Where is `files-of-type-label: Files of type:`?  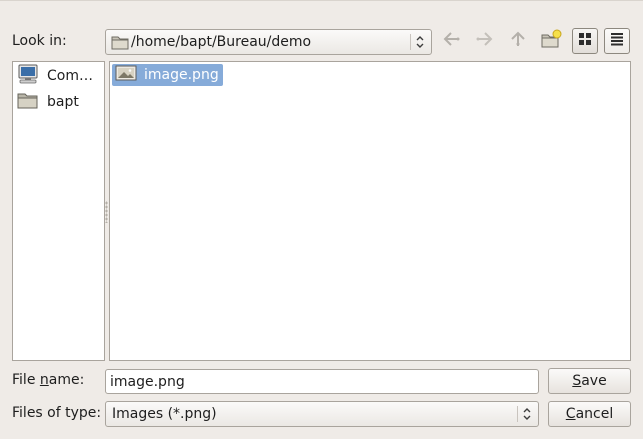
files-of-type-label: Files of type: is located at coordinates (57, 413).